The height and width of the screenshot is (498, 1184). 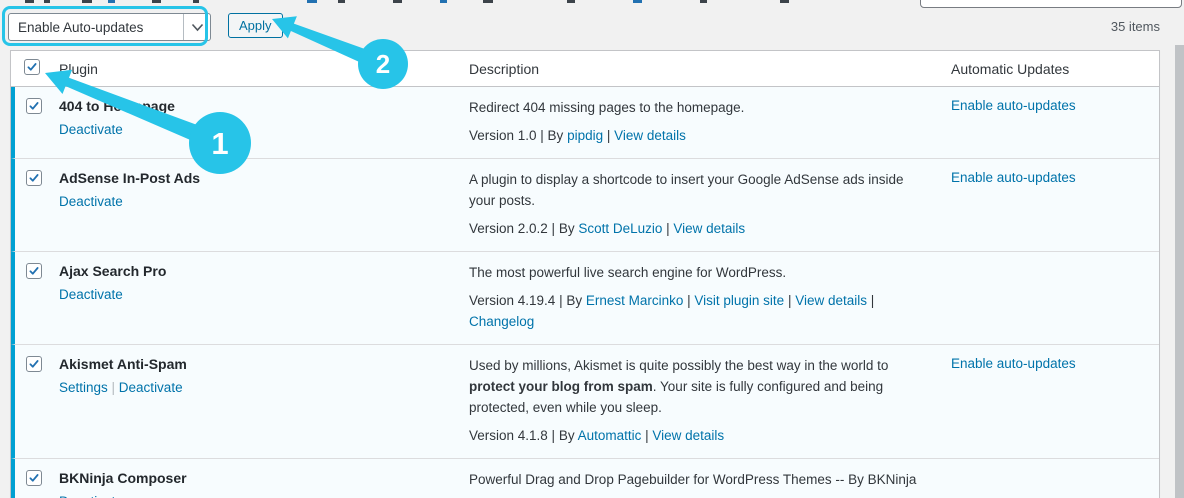 What do you see at coordinates (257, 388) in the screenshot?
I see `plugin-row-actions: Settings | Deactivate` at bounding box center [257, 388].